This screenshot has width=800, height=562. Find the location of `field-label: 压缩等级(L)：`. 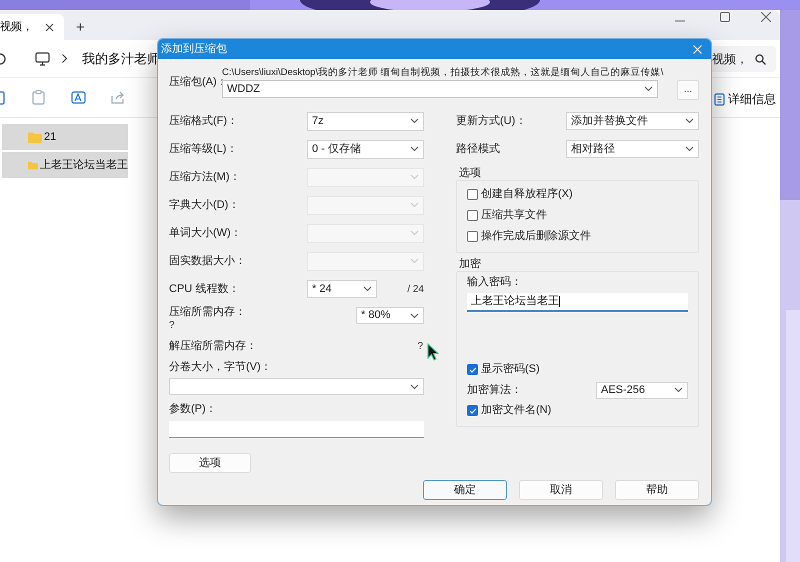

field-label: 压缩等级(L)： is located at coordinates (203, 149).